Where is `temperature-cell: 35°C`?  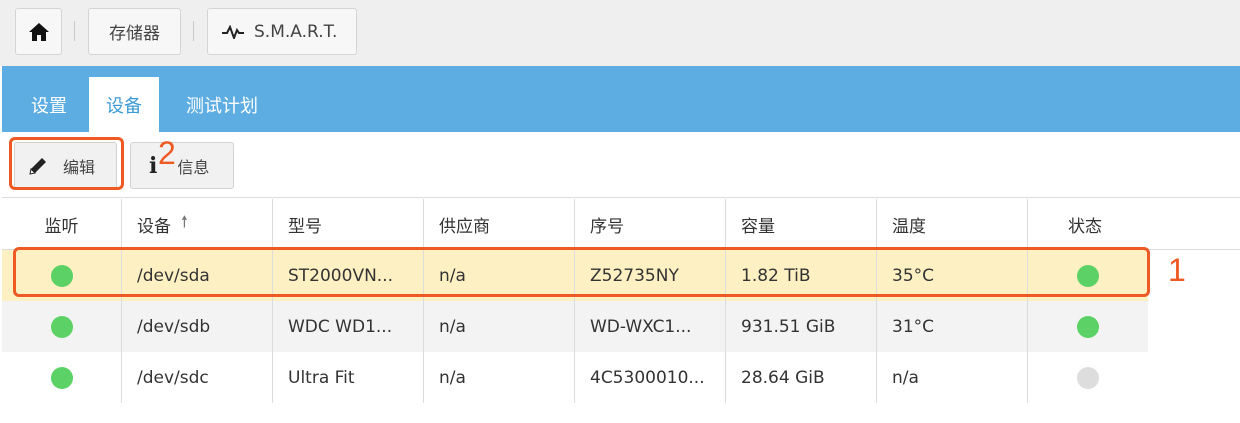 temperature-cell: 35°C is located at coordinates (952, 275).